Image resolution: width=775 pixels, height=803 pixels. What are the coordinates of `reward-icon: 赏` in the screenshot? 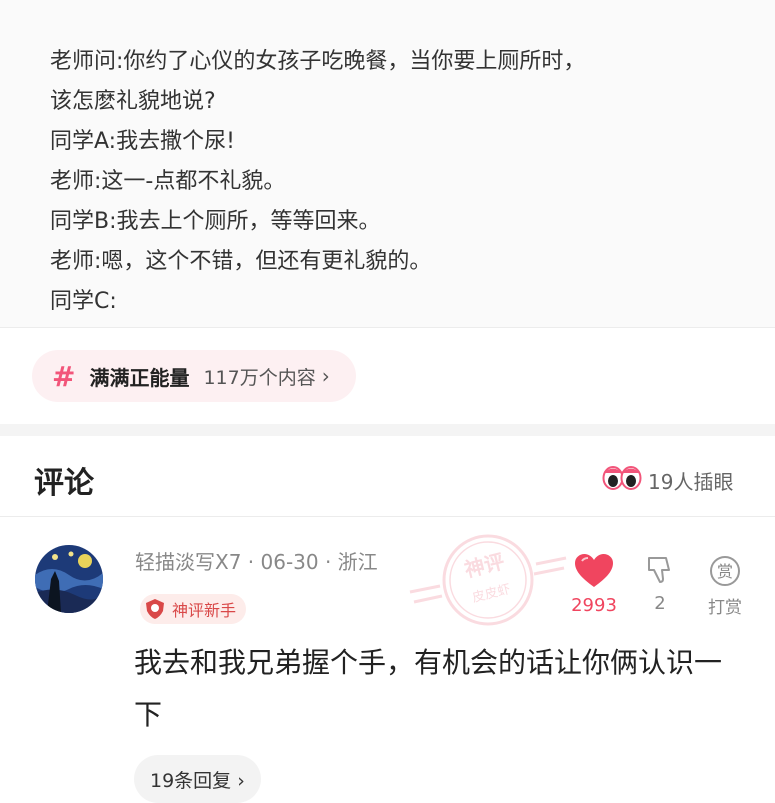 It's located at (725, 571).